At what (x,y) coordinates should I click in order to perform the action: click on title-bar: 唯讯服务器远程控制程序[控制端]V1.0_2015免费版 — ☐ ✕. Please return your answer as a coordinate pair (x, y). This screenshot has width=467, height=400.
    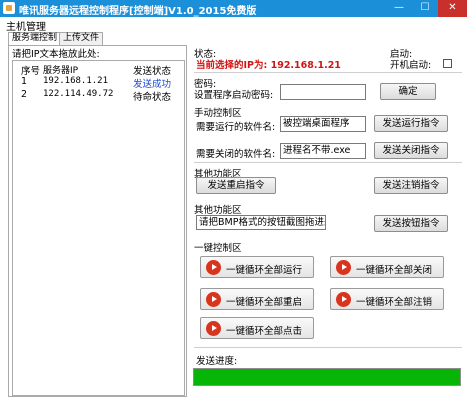
    Looking at the image, I should click on (233, 8).